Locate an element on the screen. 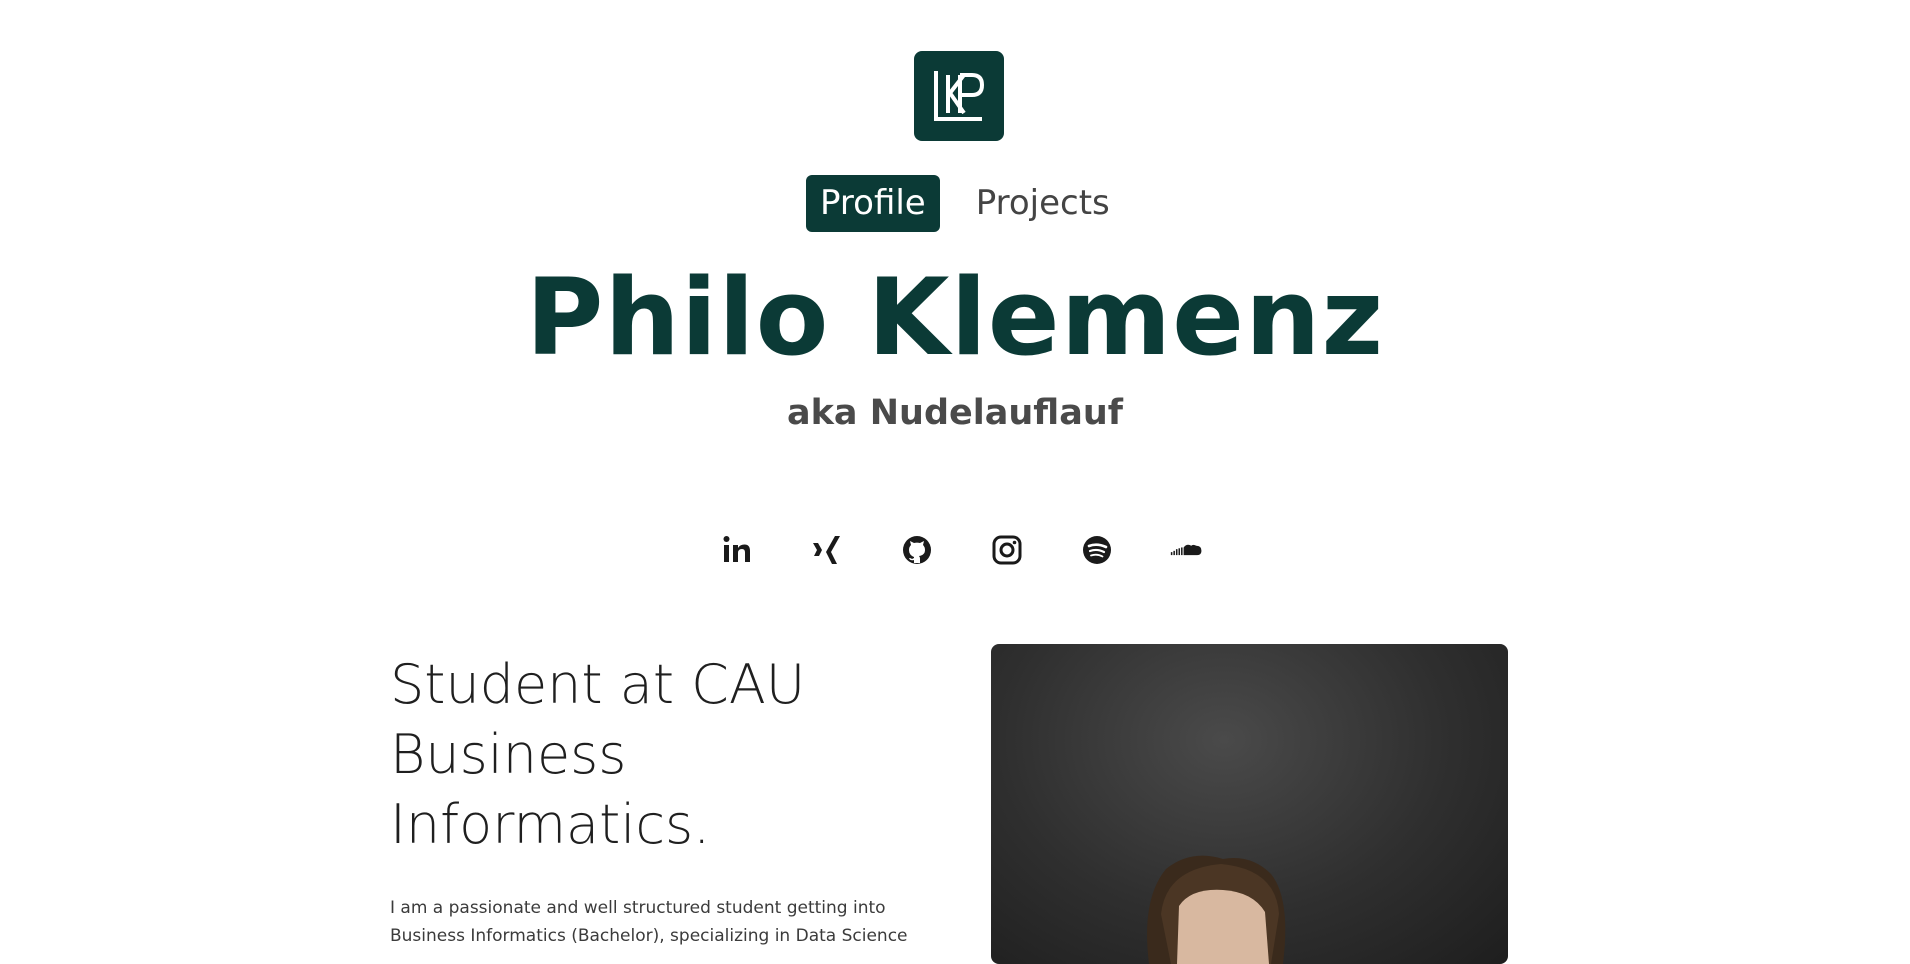 Image resolution: width=1910 pixels, height=964 pixels. instagram-icon is located at coordinates (1007, 550).